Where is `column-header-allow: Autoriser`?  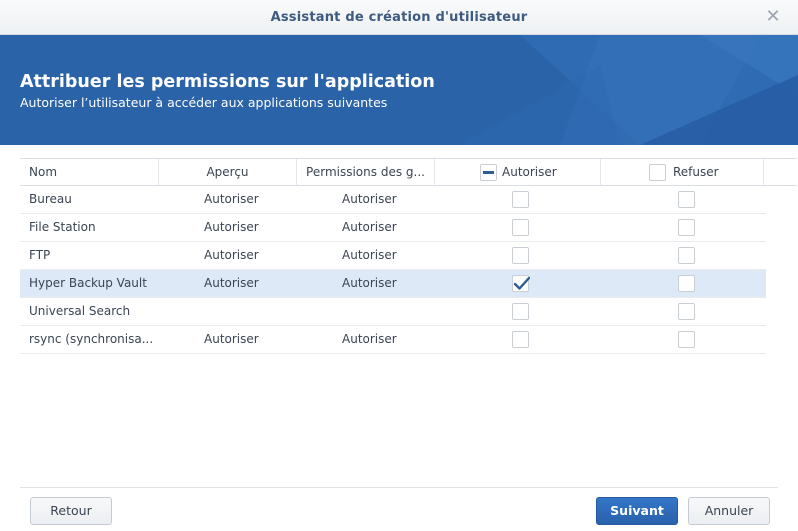 column-header-allow: Autoriser is located at coordinates (518, 172).